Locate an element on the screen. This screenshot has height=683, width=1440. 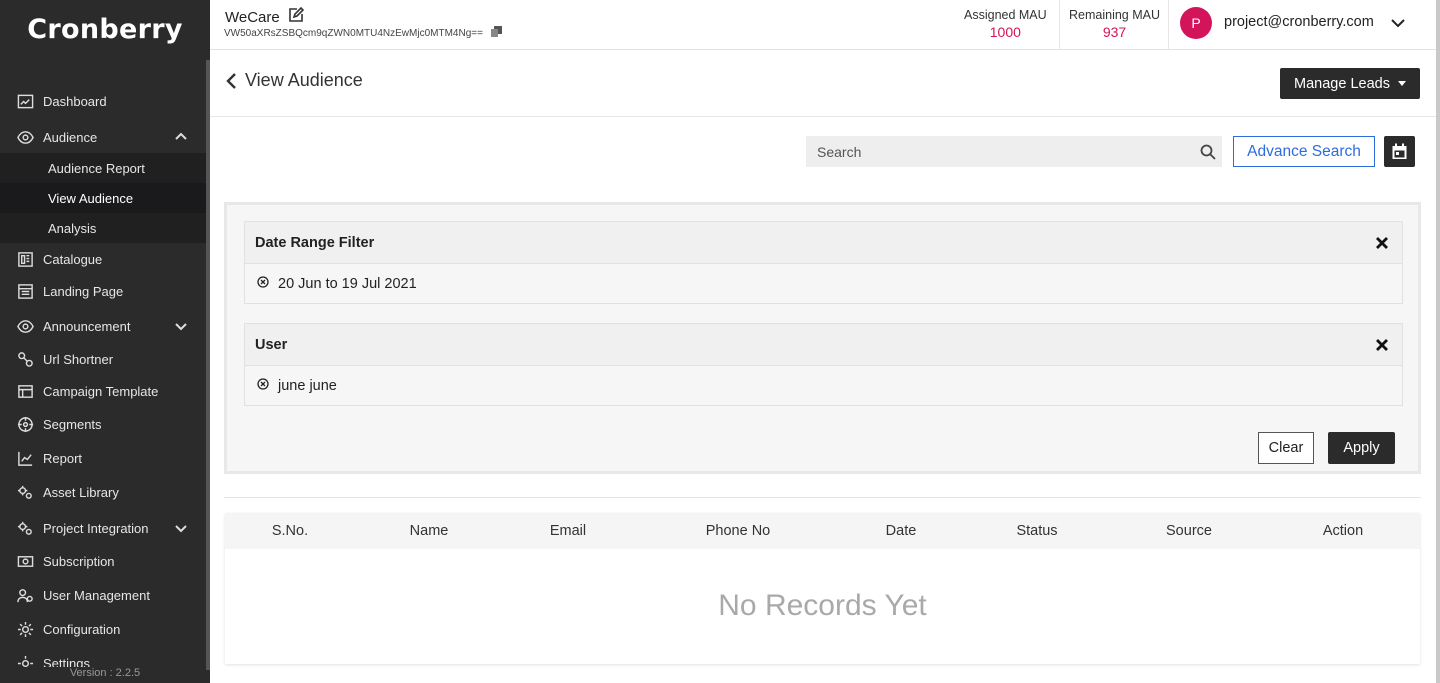
sidebar-item-configuration: Configuration is located at coordinates (105, 629).